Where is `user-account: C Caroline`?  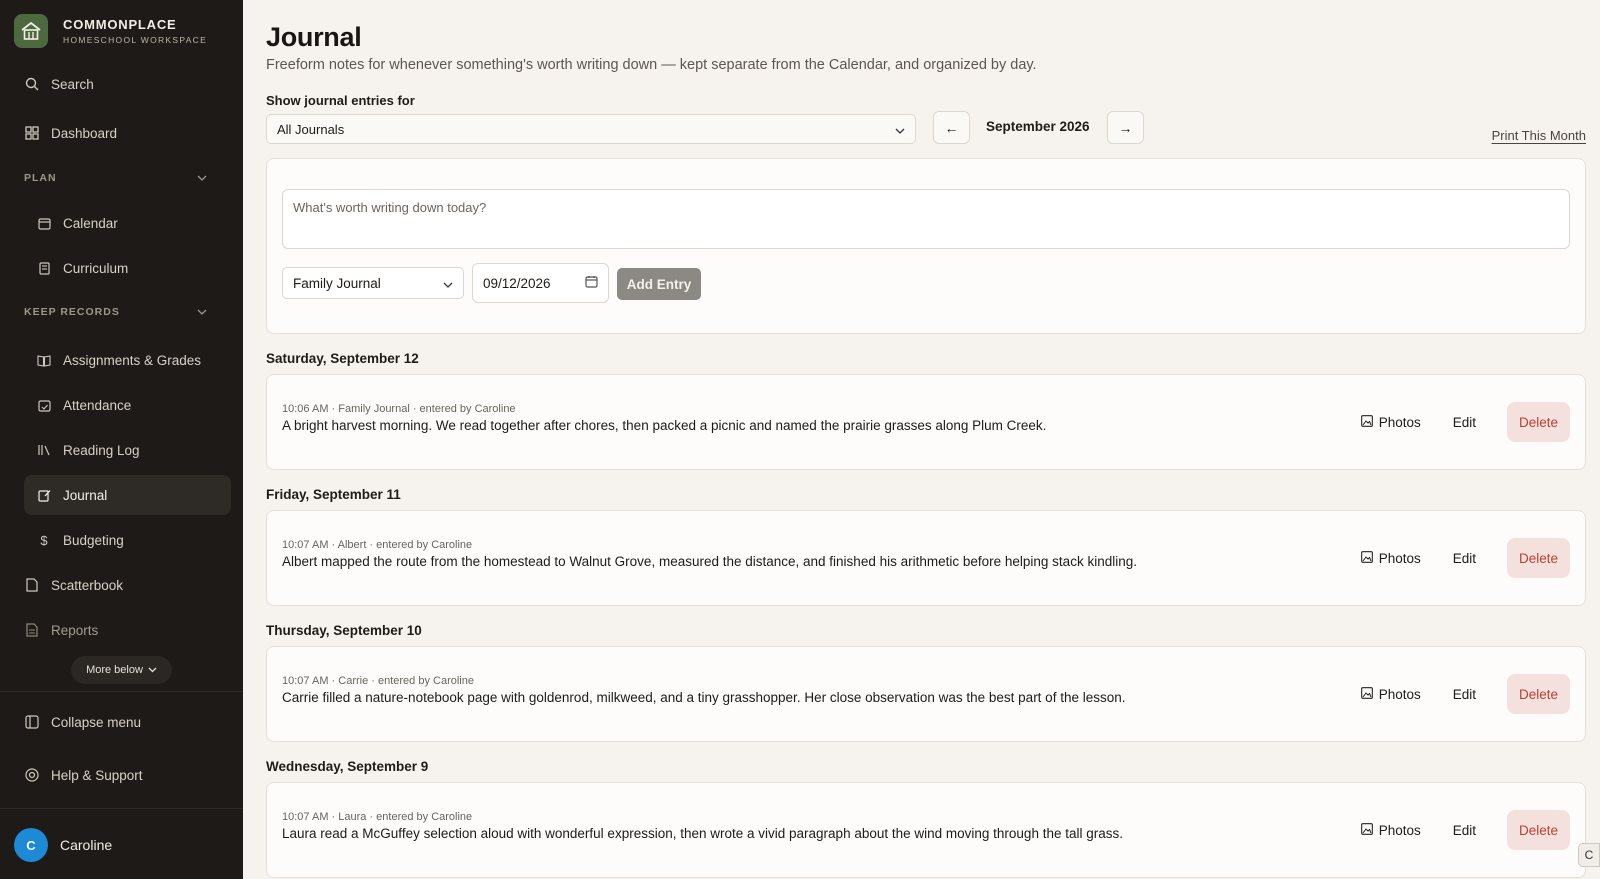
user-account: C Caroline is located at coordinates (63, 845).